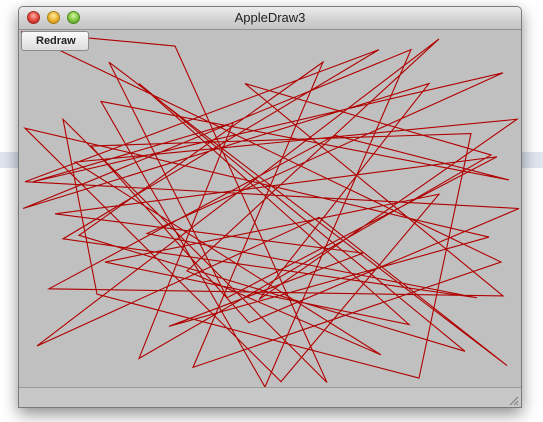  What do you see at coordinates (270, 397) in the screenshot?
I see `status-bar` at bounding box center [270, 397].